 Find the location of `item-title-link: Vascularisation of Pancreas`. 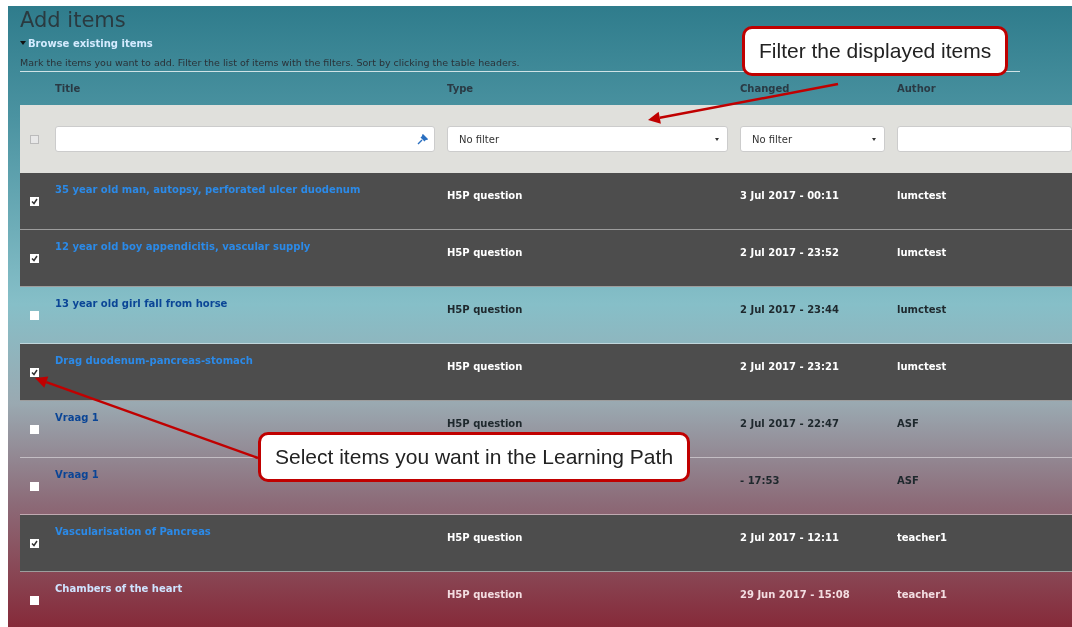

item-title-link: Vascularisation of Pancreas is located at coordinates (133, 526).